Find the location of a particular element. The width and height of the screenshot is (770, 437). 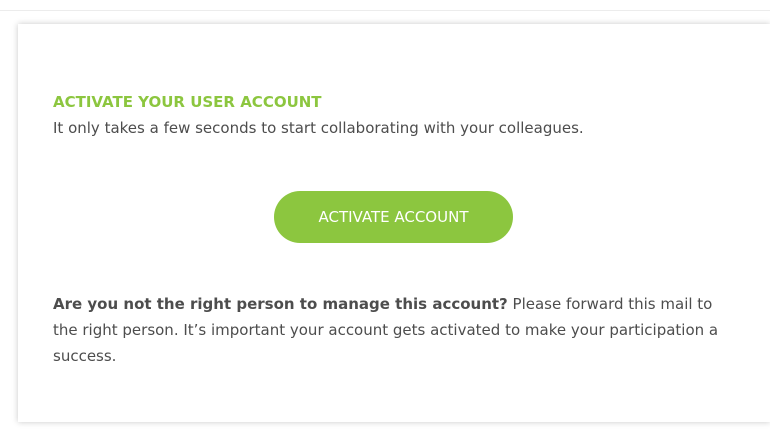

activation-heading: ACTIVATE YOUR USER ACCOUNT is located at coordinates (187, 102).